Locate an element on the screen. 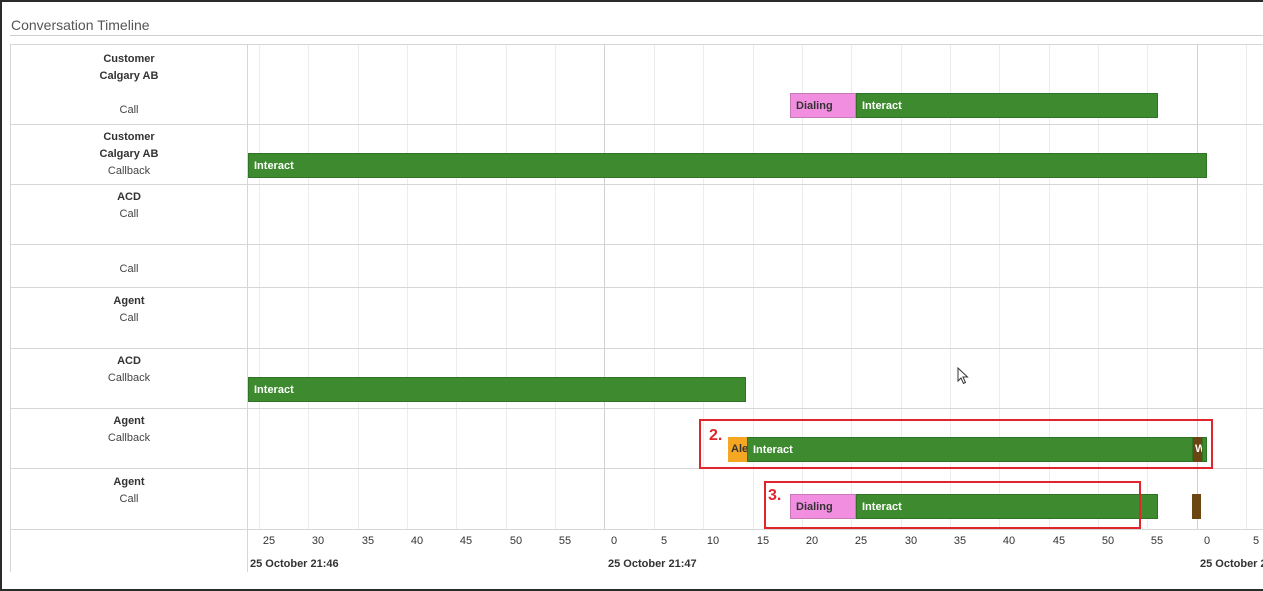 The image size is (1263, 591). row-label-customer-callback: Customer Calgary AB Callback is located at coordinates (129, 154).